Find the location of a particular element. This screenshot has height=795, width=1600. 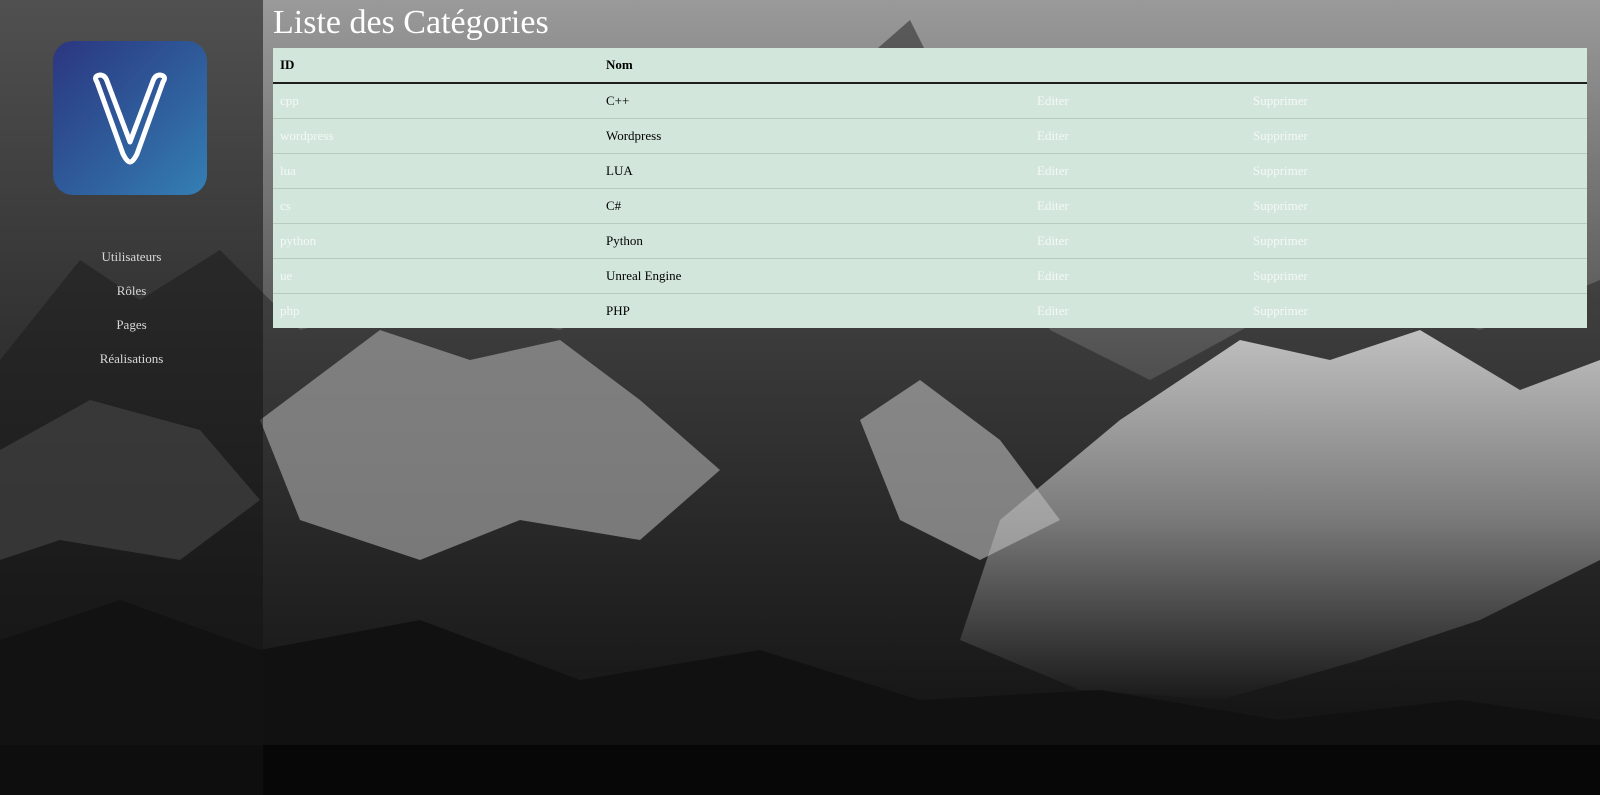

column-header-delete is located at coordinates (1416, 66).